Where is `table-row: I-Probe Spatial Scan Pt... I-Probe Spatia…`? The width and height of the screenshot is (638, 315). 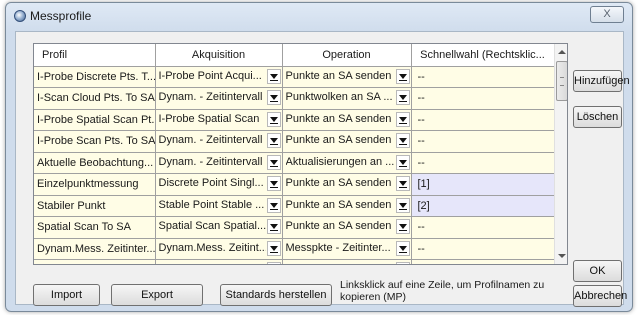
table-row: I-Probe Spatial Scan Pt... I-Probe Spatia… is located at coordinates (294, 120).